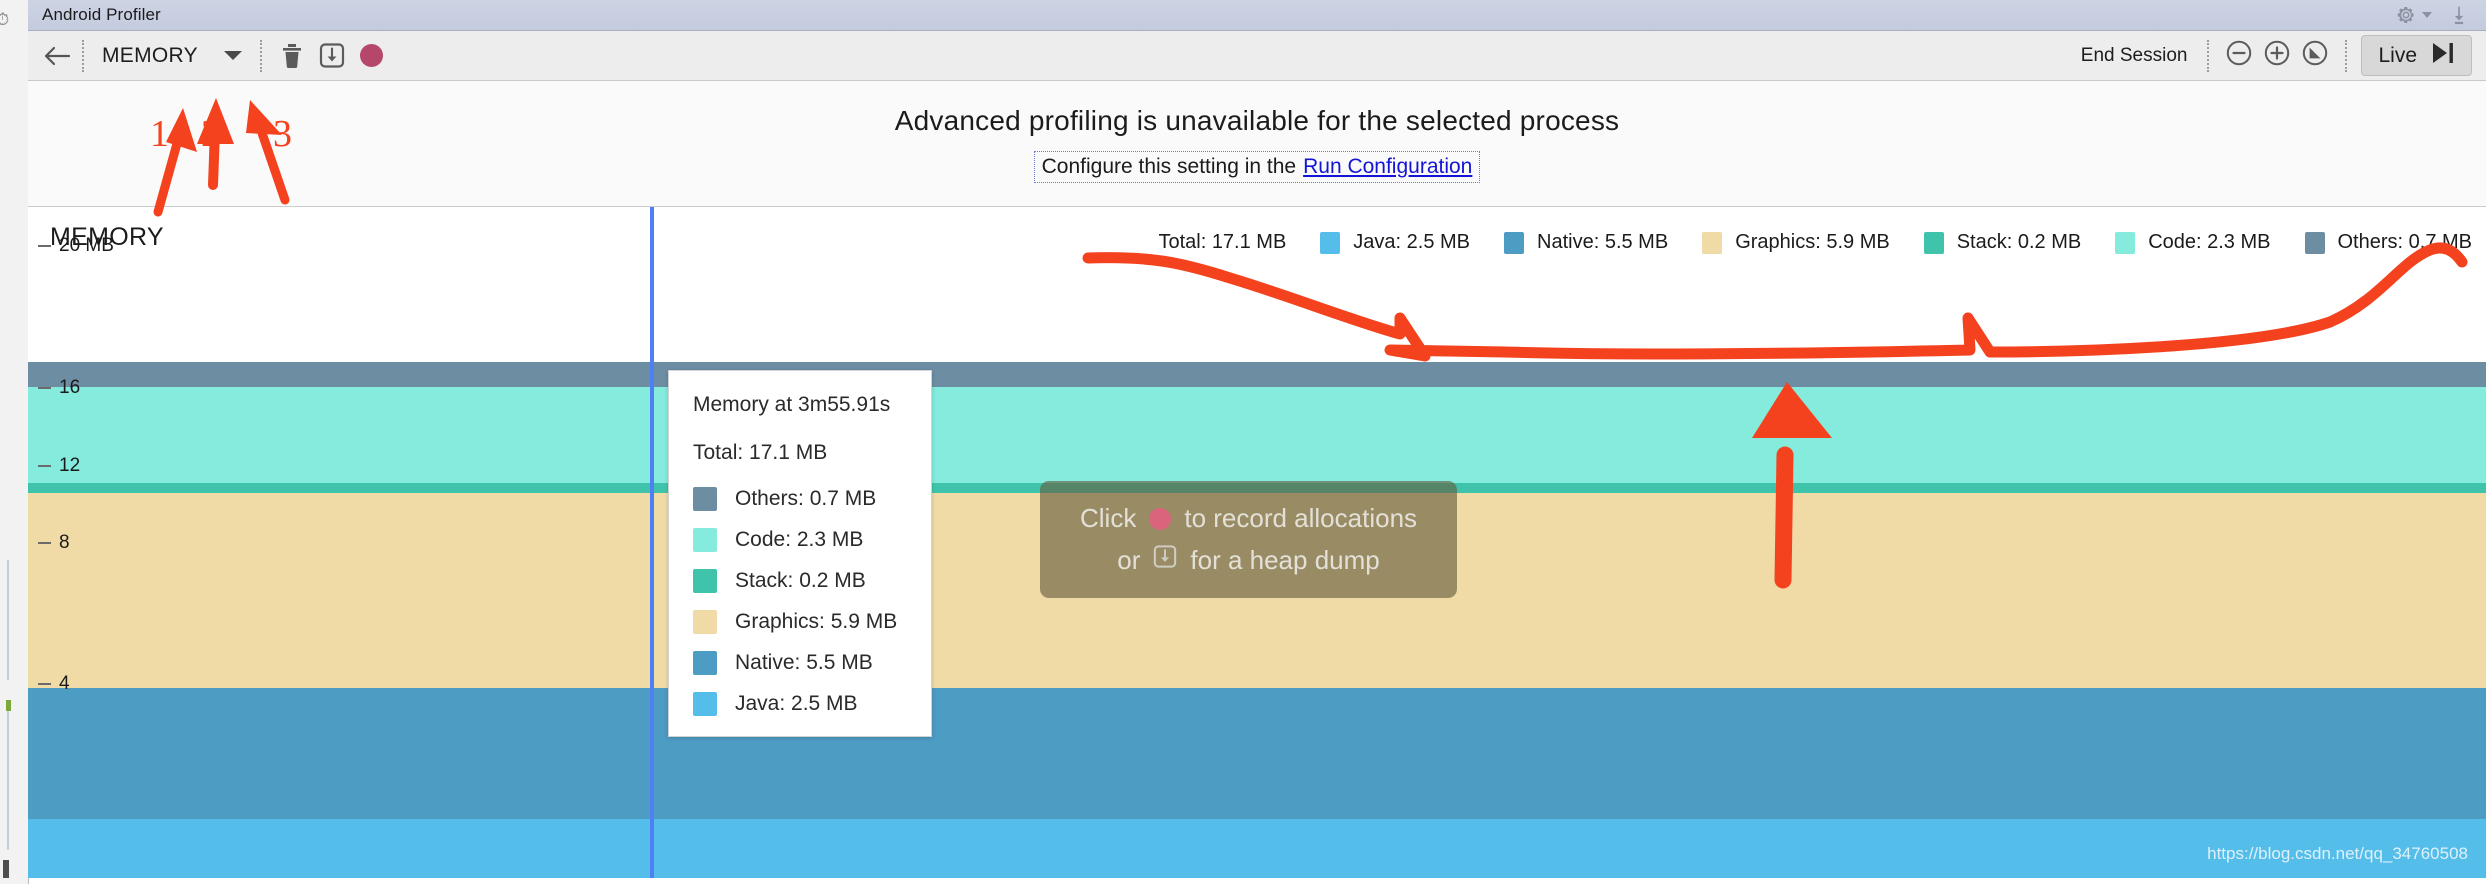 The width and height of the screenshot is (2486, 884). I want to click on zoom-out-icon, so click(2239, 55).